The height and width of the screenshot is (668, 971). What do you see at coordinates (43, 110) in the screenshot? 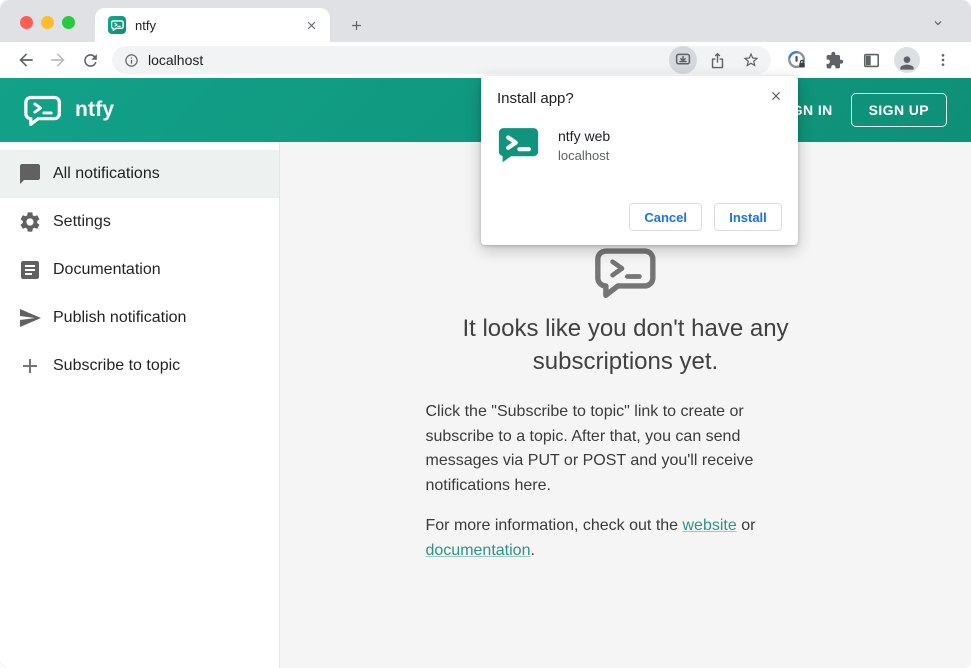
I see `ntfy-logo-icon` at bounding box center [43, 110].